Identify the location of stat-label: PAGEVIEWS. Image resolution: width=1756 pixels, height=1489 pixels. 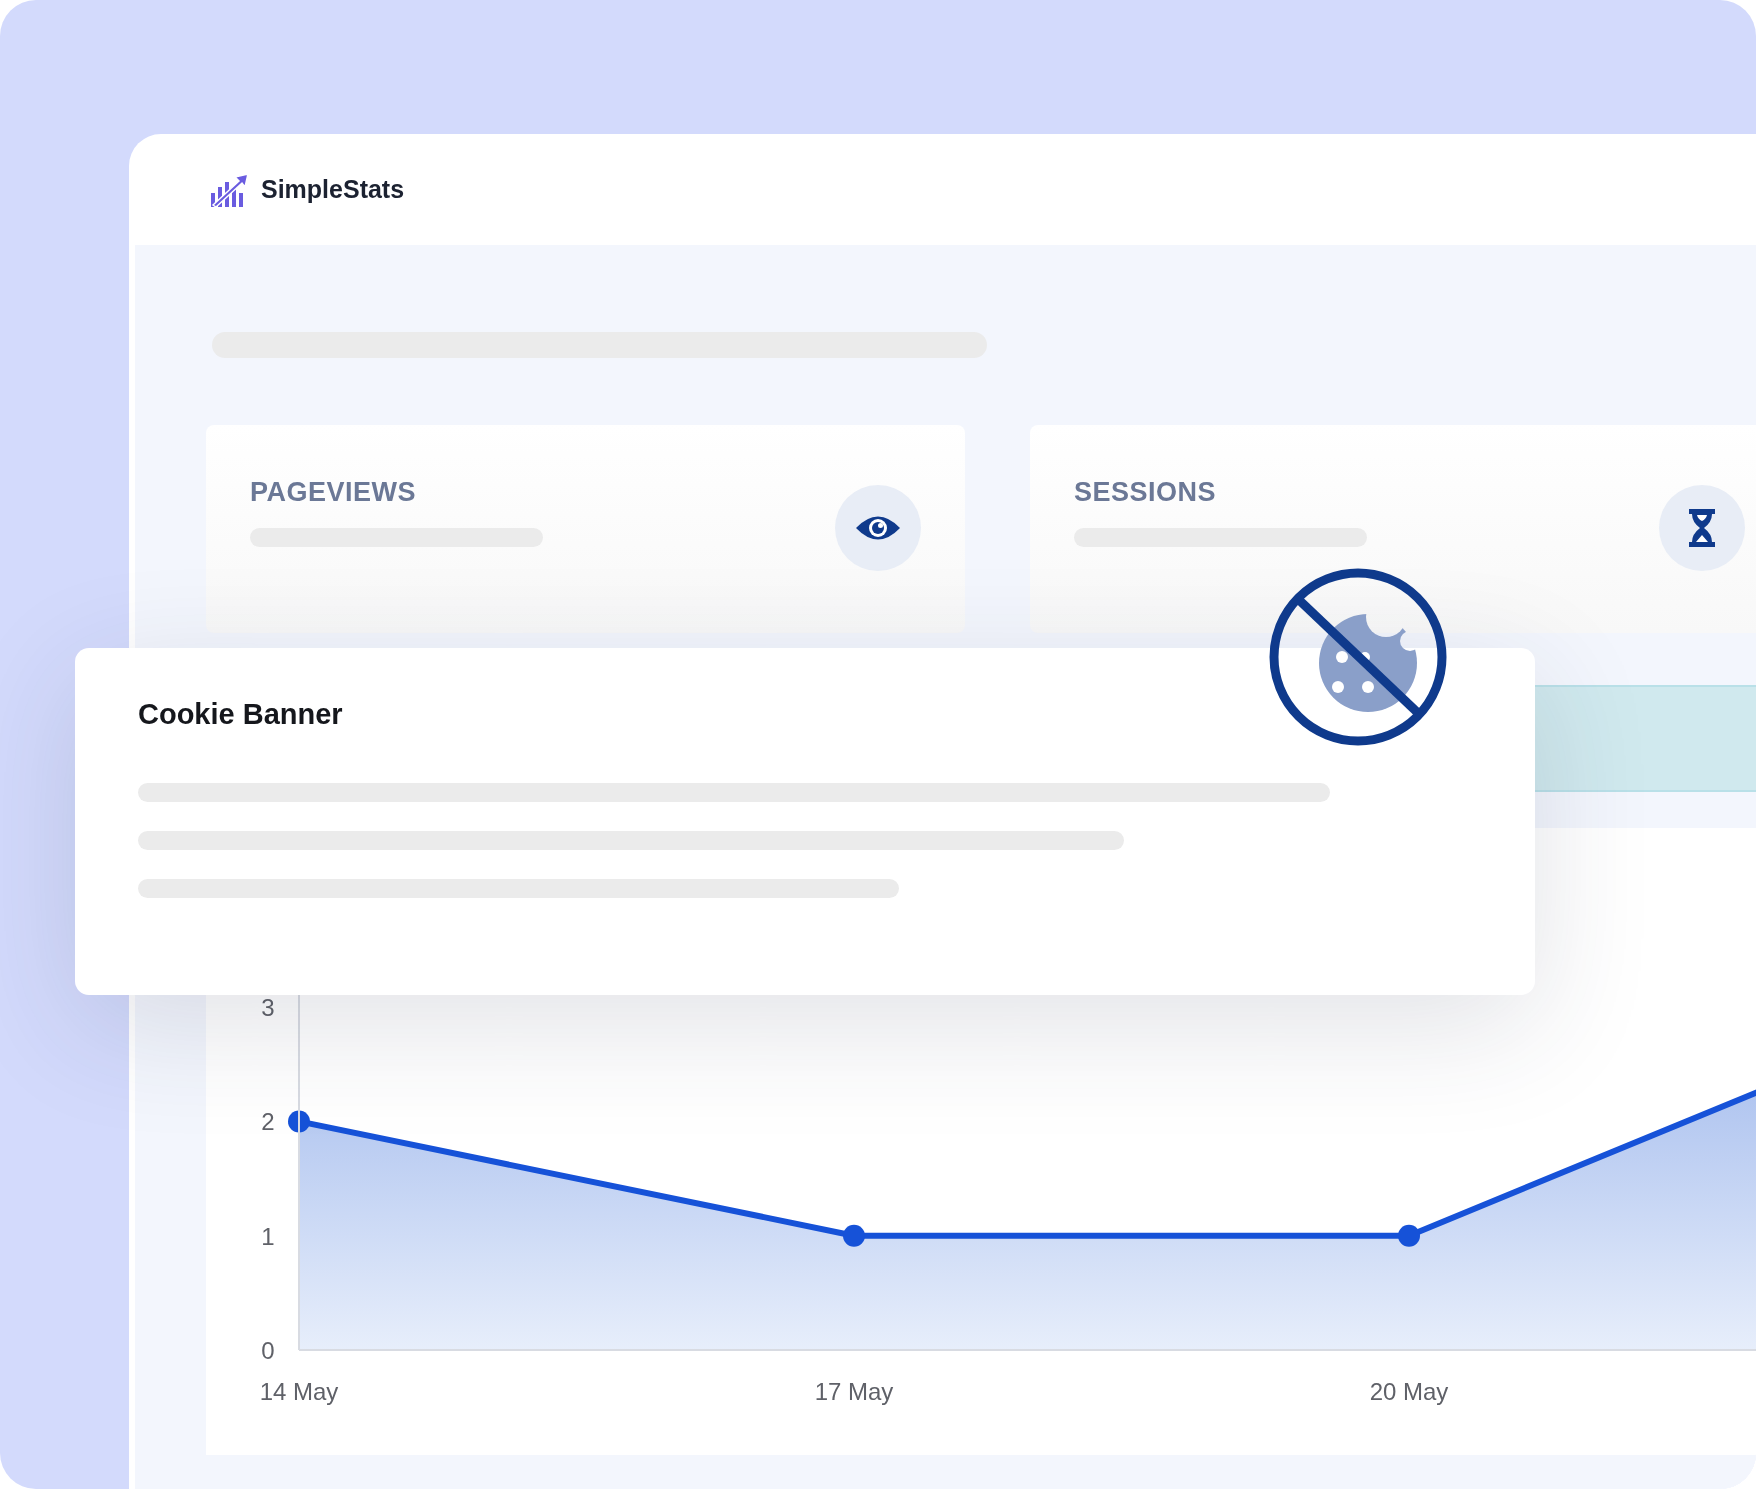
(334, 492).